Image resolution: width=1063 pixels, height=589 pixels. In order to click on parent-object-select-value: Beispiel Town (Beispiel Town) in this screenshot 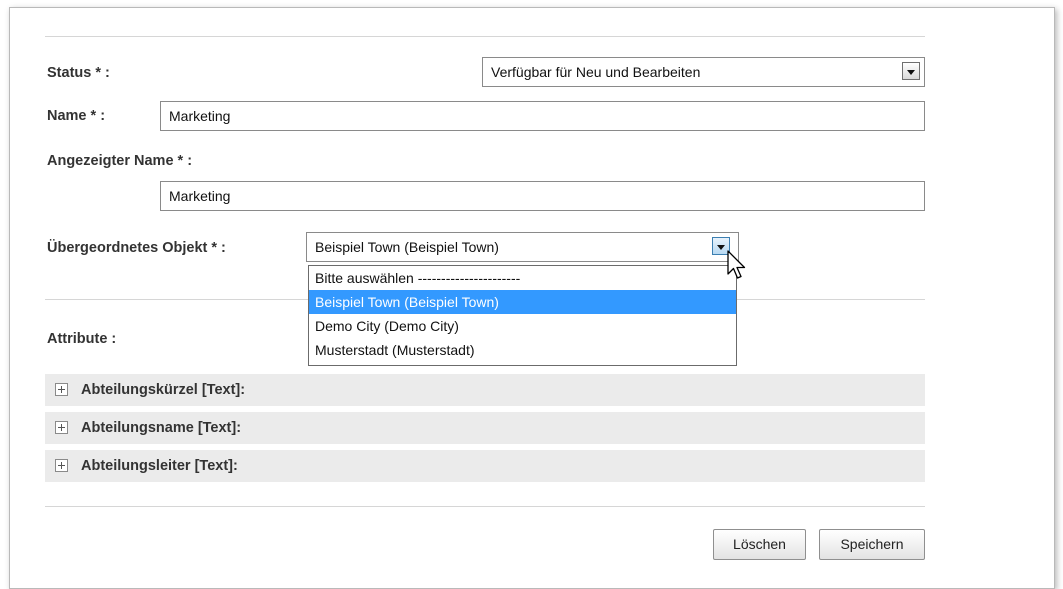, I will do `click(407, 247)`.